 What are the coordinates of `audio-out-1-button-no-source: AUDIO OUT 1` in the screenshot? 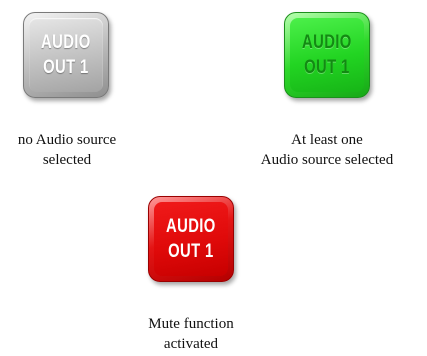 It's located at (66, 55).